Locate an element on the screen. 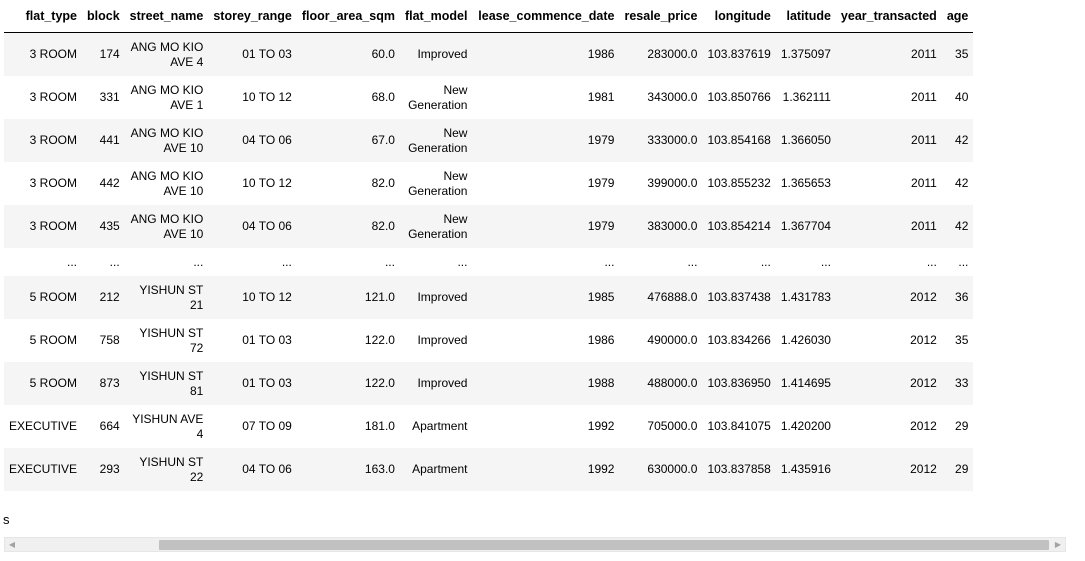 This screenshot has width=1085, height=561. cell-storey-range: 04 TO 06 is located at coordinates (252, 469).